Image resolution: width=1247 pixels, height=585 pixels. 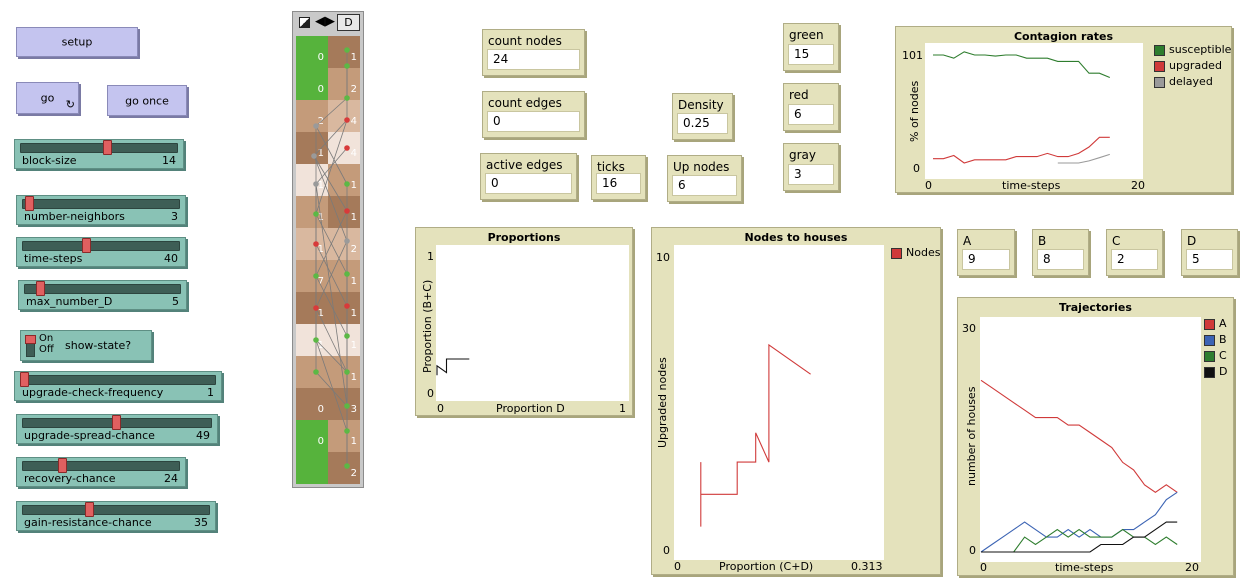 I want to click on world-view-frame: ◀▶ D 00211117110012441121111312, so click(x=328, y=249).